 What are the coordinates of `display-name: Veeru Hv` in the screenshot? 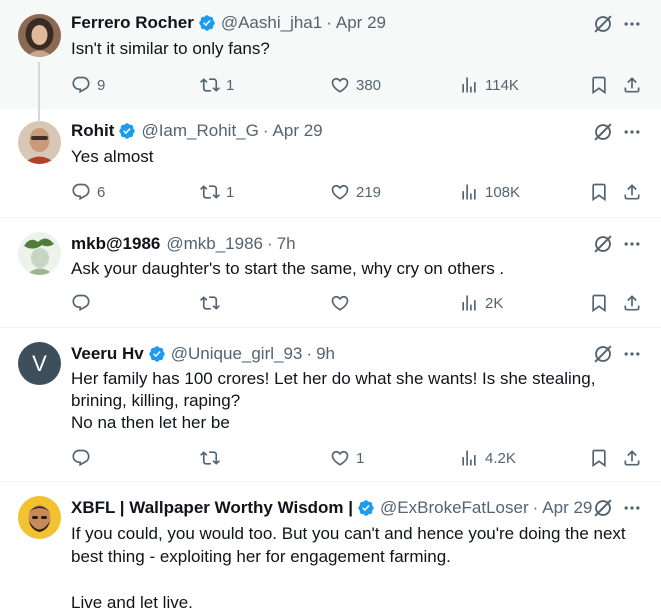 It's located at (107, 354).